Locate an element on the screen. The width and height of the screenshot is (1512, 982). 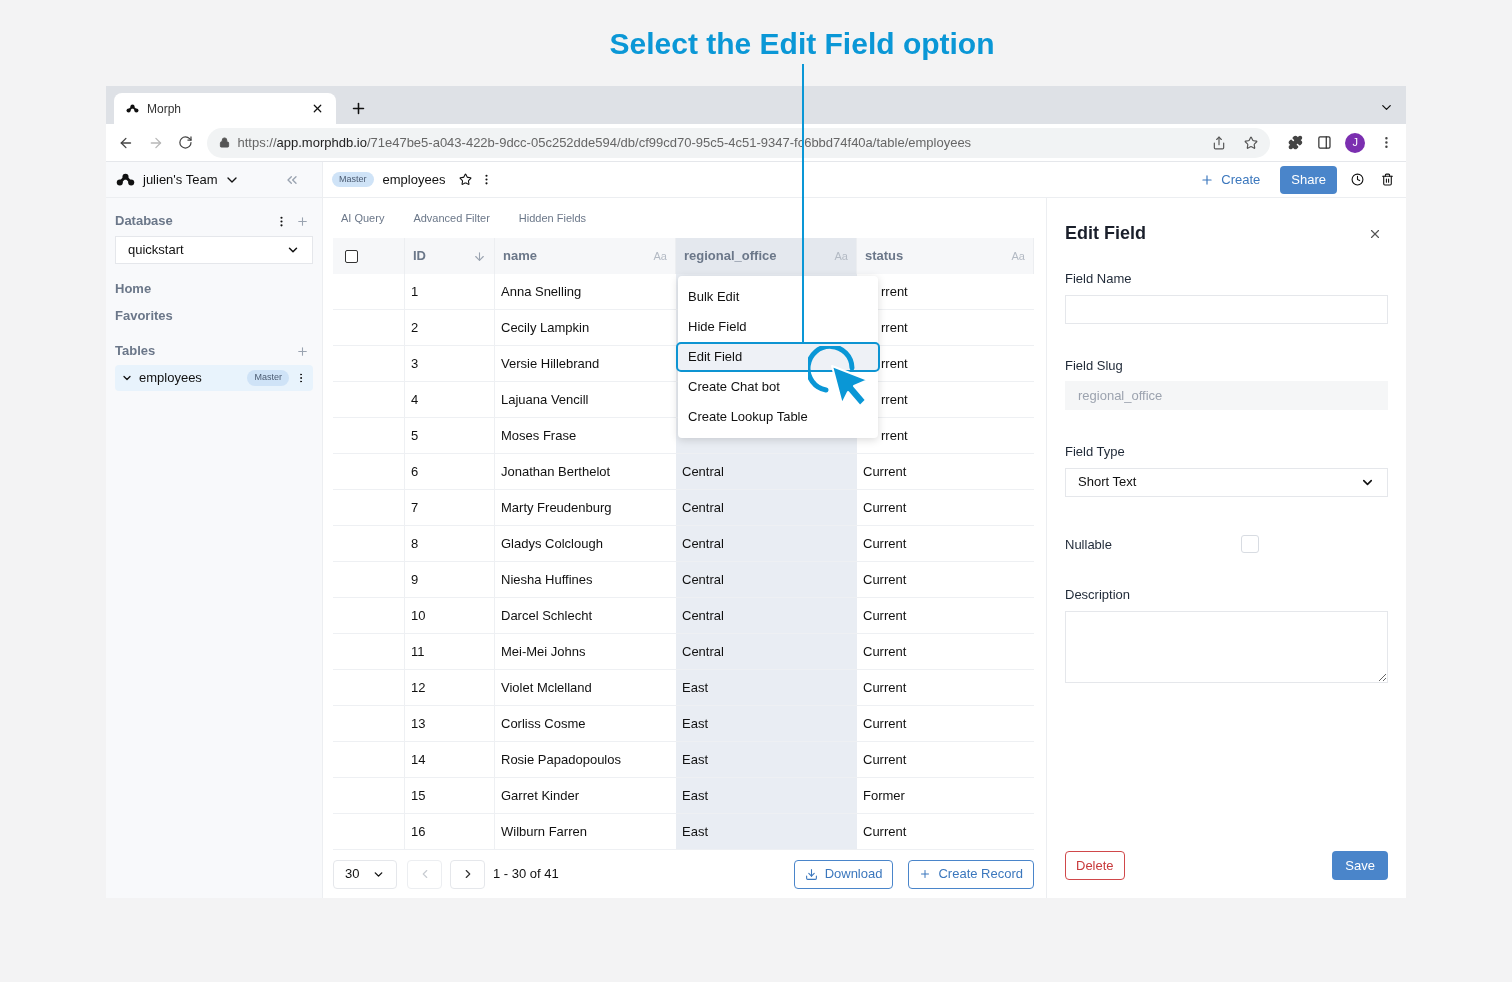
column-header: status Aa is located at coordinates (945, 256).